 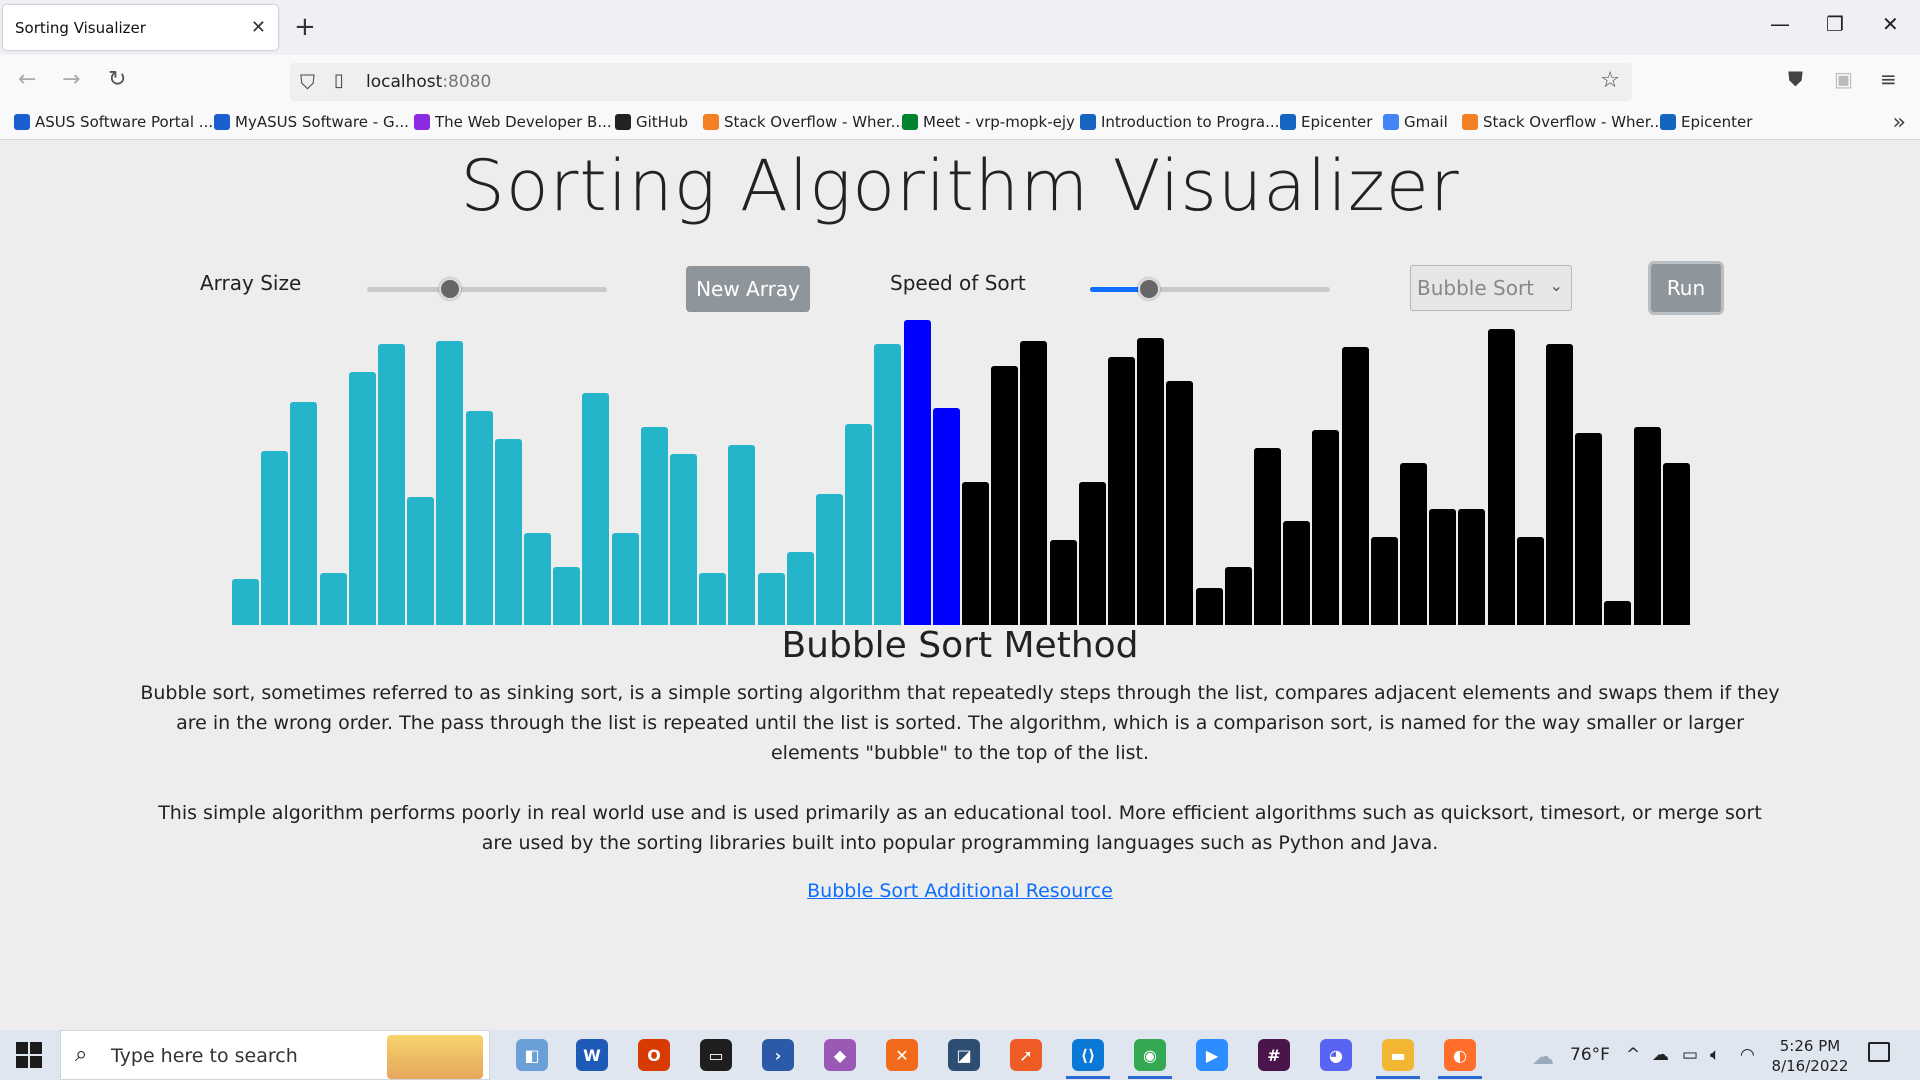 I want to click on array-size-slider, so click(x=487, y=289).